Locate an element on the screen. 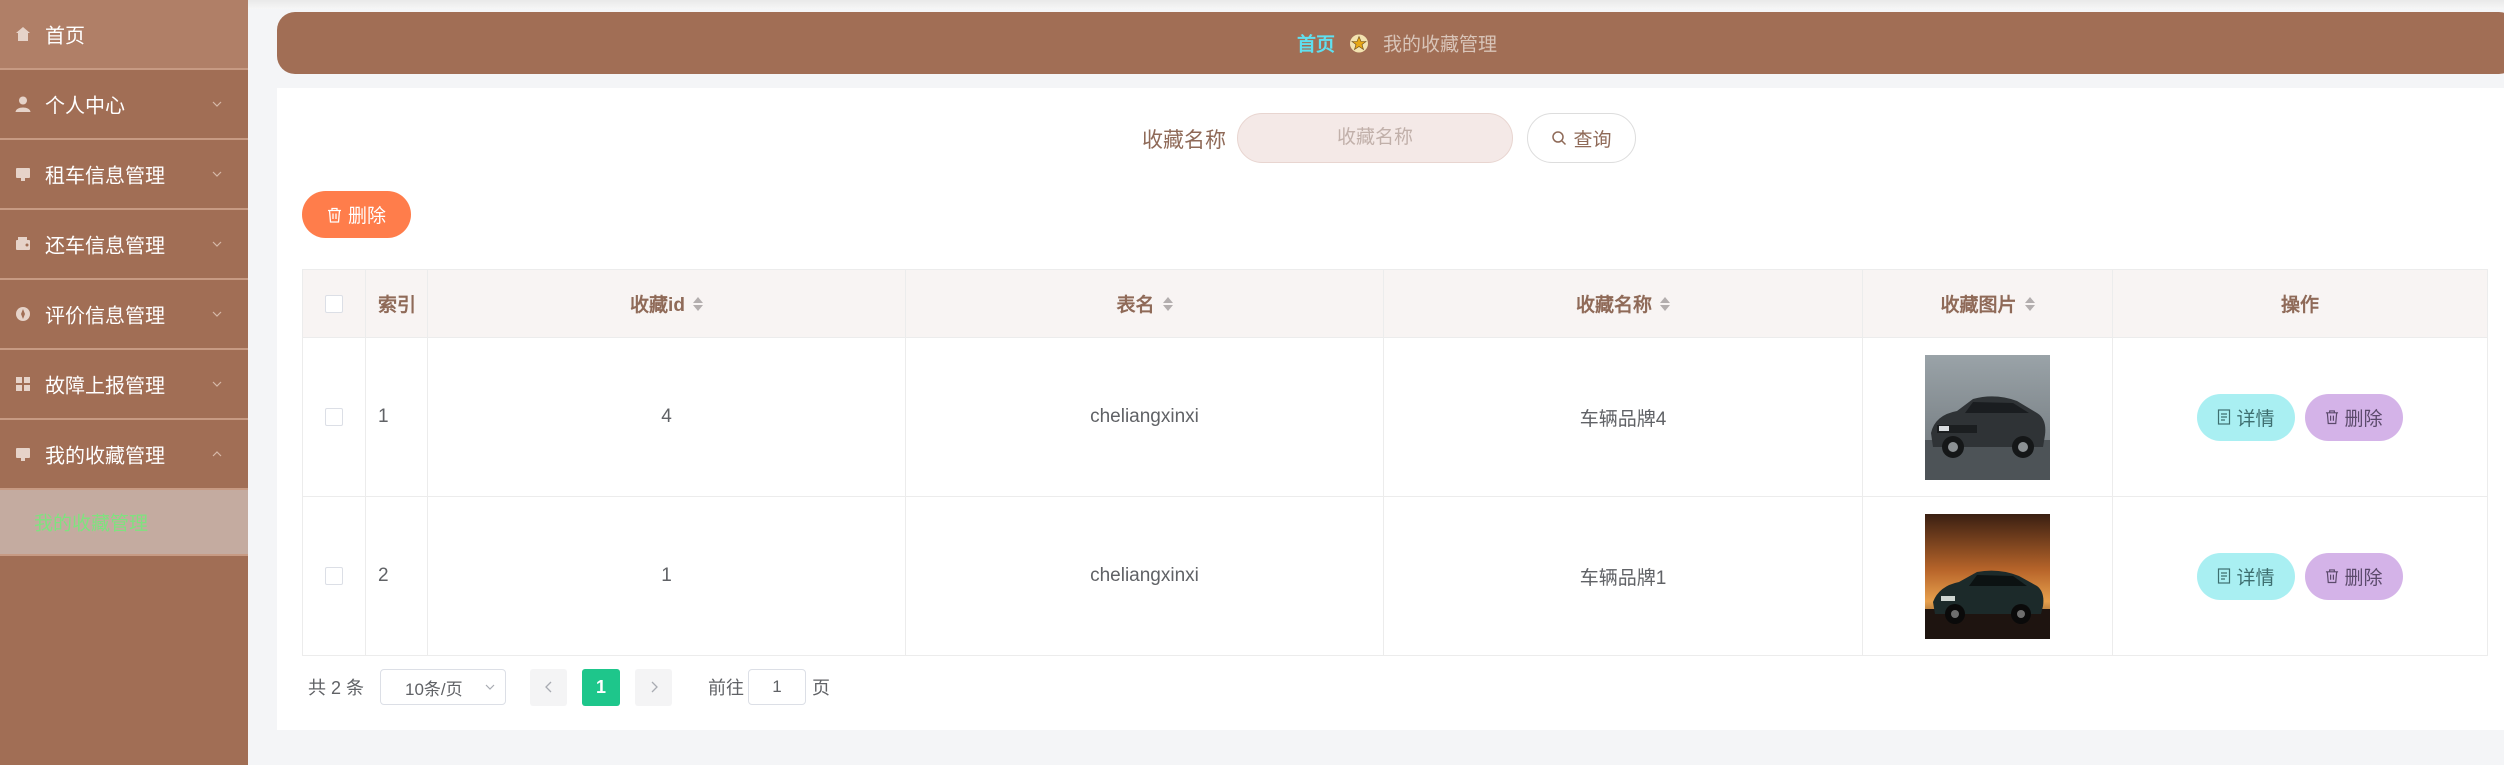 The image size is (2504, 765). goto-page-input is located at coordinates (777, 687).